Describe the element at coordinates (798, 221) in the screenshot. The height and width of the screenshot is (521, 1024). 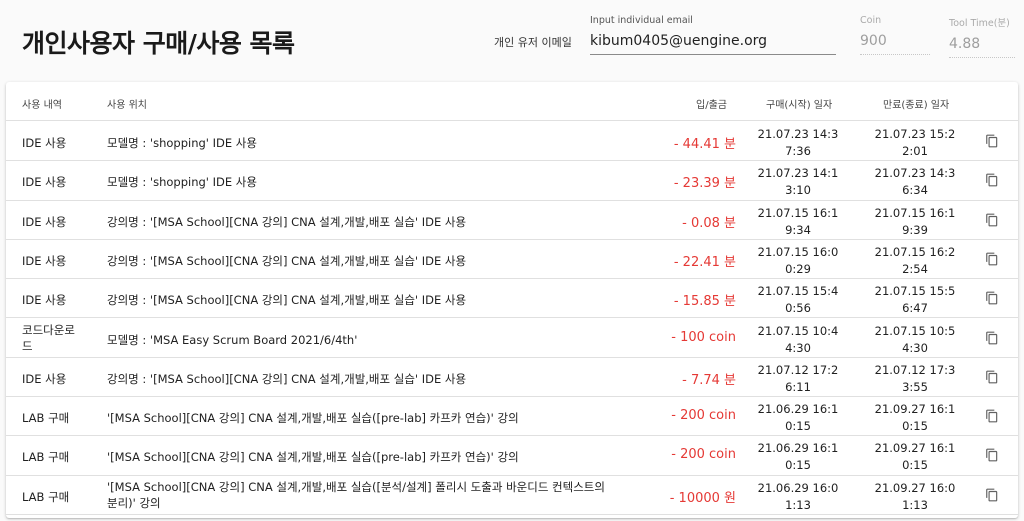
I see `start-date: 21.07.15 16:19:34` at that location.